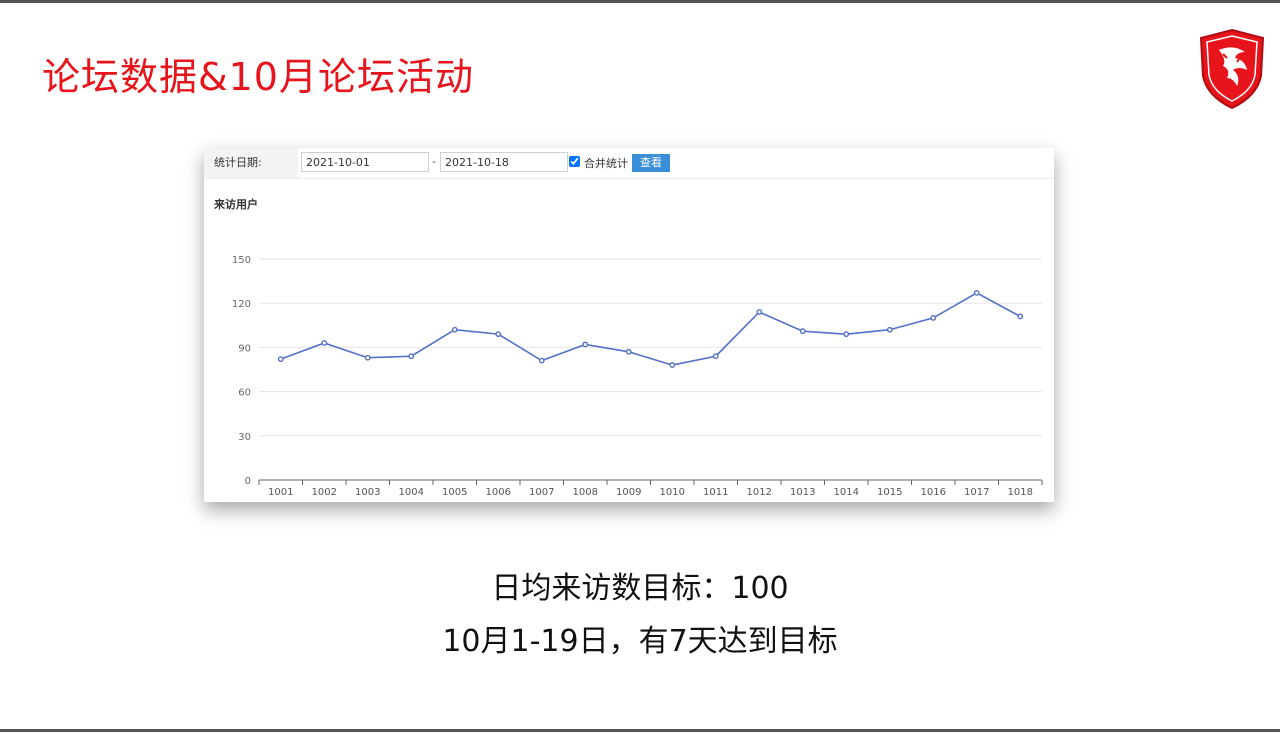 The height and width of the screenshot is (734, 1280). I want to click on y-tick-label: 60, so click(244, 393).